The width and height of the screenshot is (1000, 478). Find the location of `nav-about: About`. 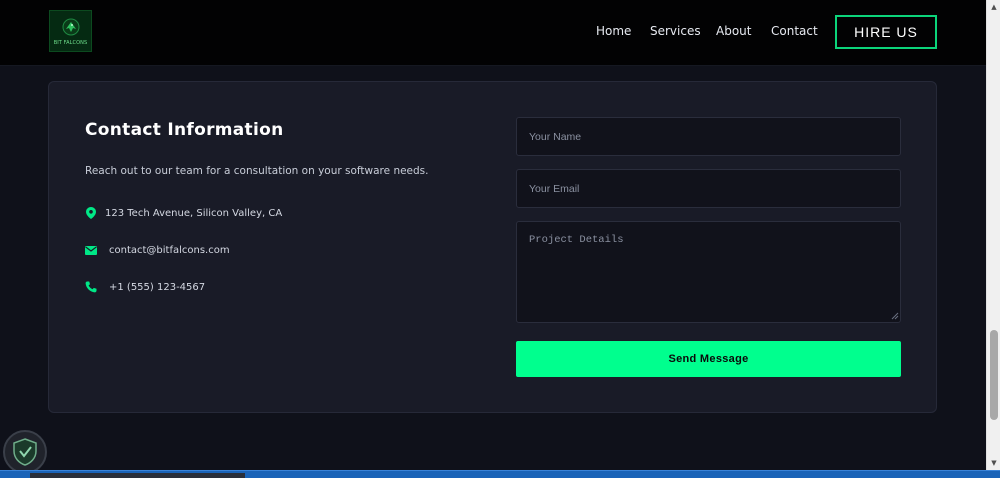

nav-about: About is located at coordinates (733, 31).